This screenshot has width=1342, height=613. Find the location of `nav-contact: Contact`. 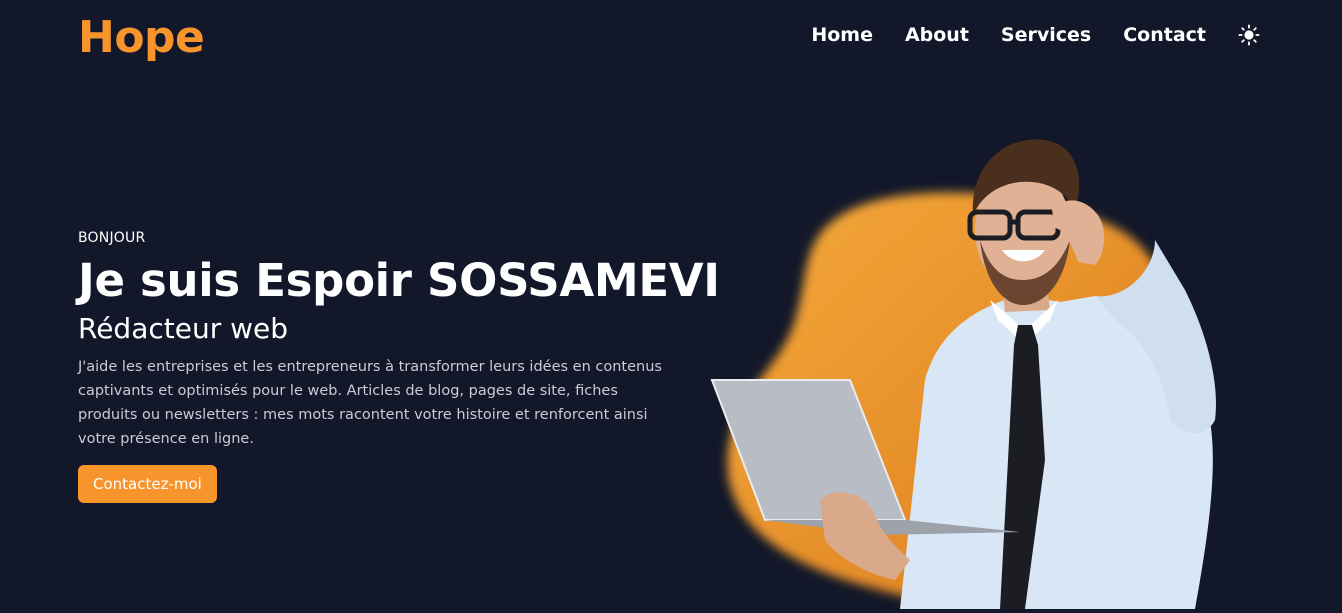

nav-contact: Contact is located at coordinates (1164, 35).